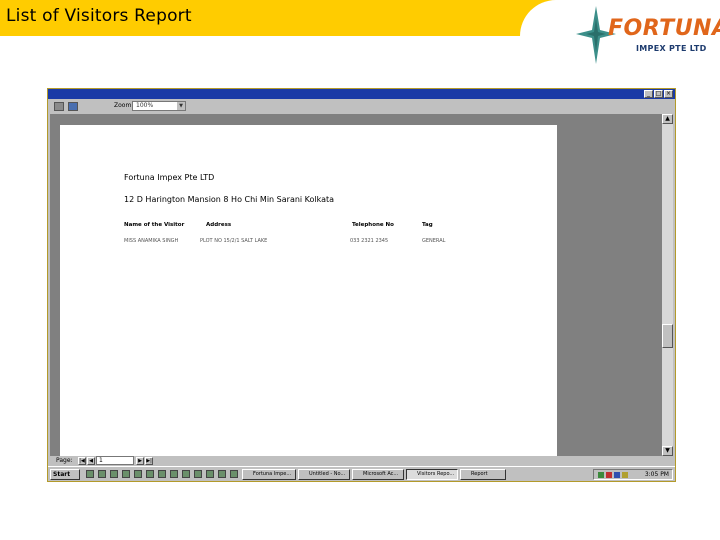  What do you see at coordinates (181, 106) in the screenshot?
I see `chevron-down-icon: ▼` at bounding box center [181, 106].